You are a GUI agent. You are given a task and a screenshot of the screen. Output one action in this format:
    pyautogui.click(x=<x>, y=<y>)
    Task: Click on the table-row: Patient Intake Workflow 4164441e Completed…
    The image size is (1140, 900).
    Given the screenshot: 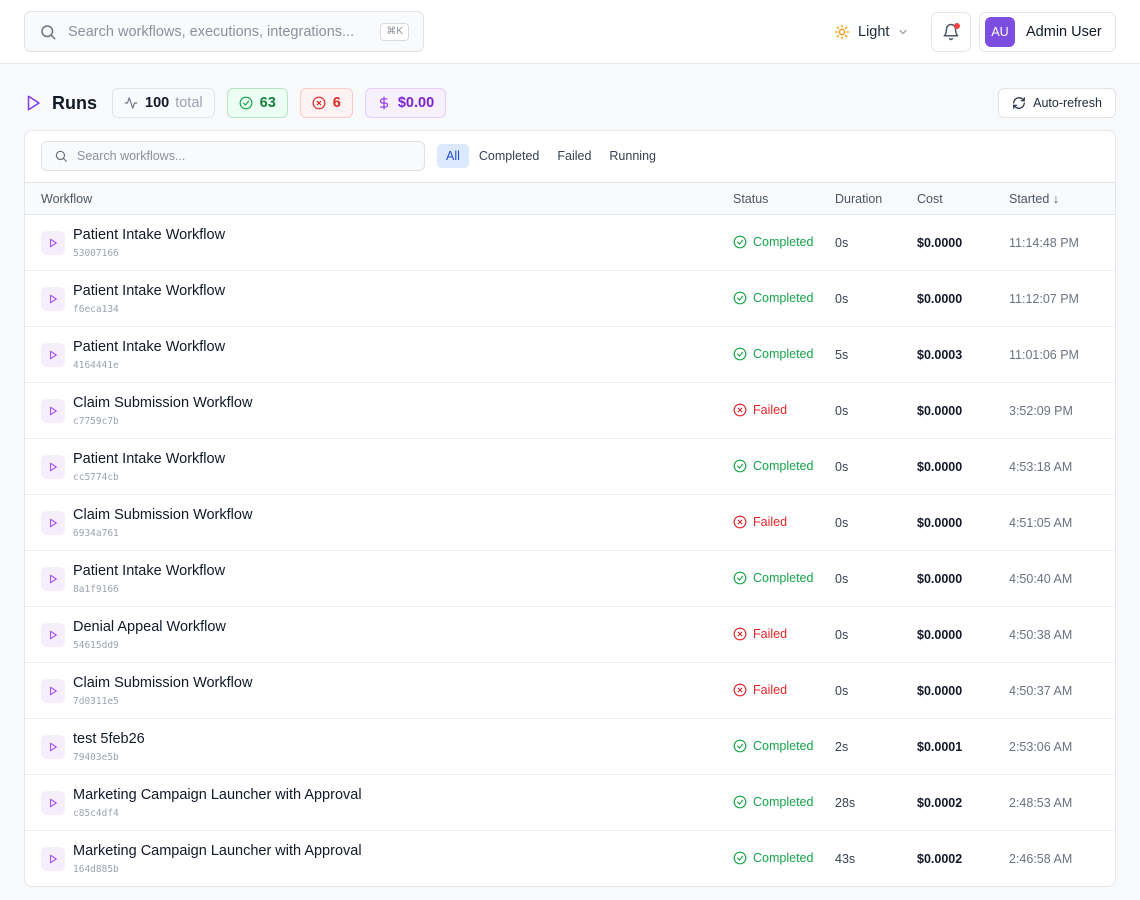 What is the action you would take?
    pyautogui.click(x=570, y=355)
    